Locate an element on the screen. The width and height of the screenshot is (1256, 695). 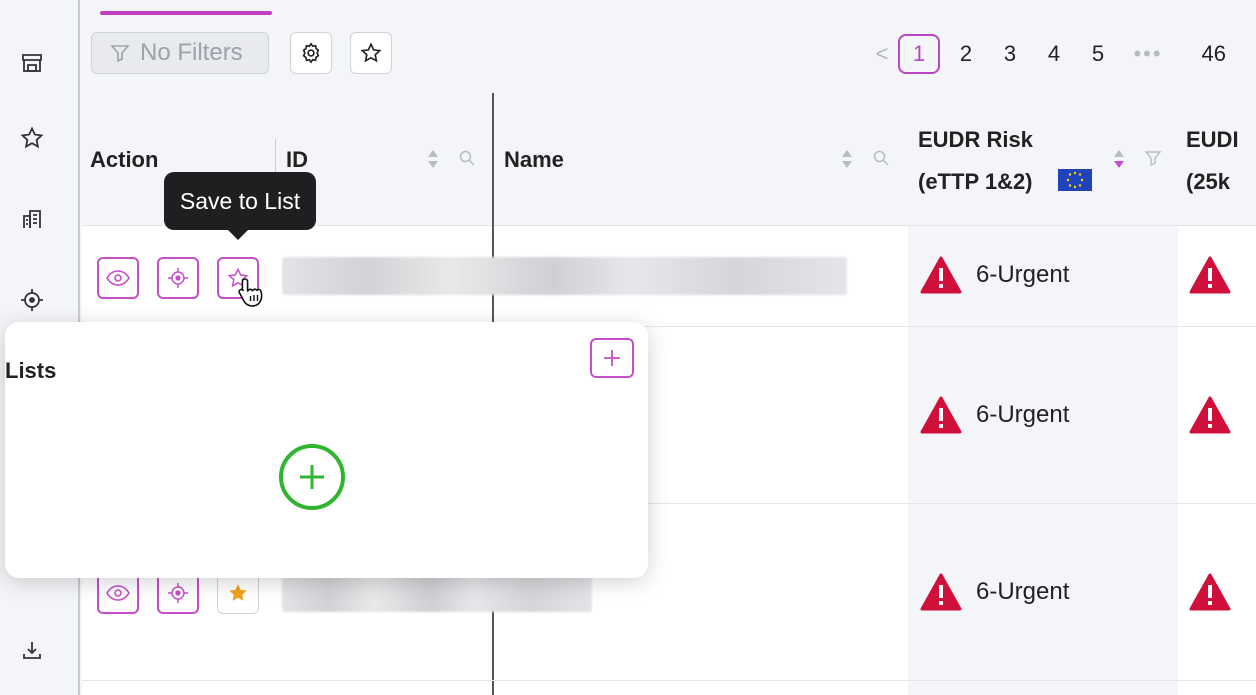
gear-icon is located at coordinates (311, 53).